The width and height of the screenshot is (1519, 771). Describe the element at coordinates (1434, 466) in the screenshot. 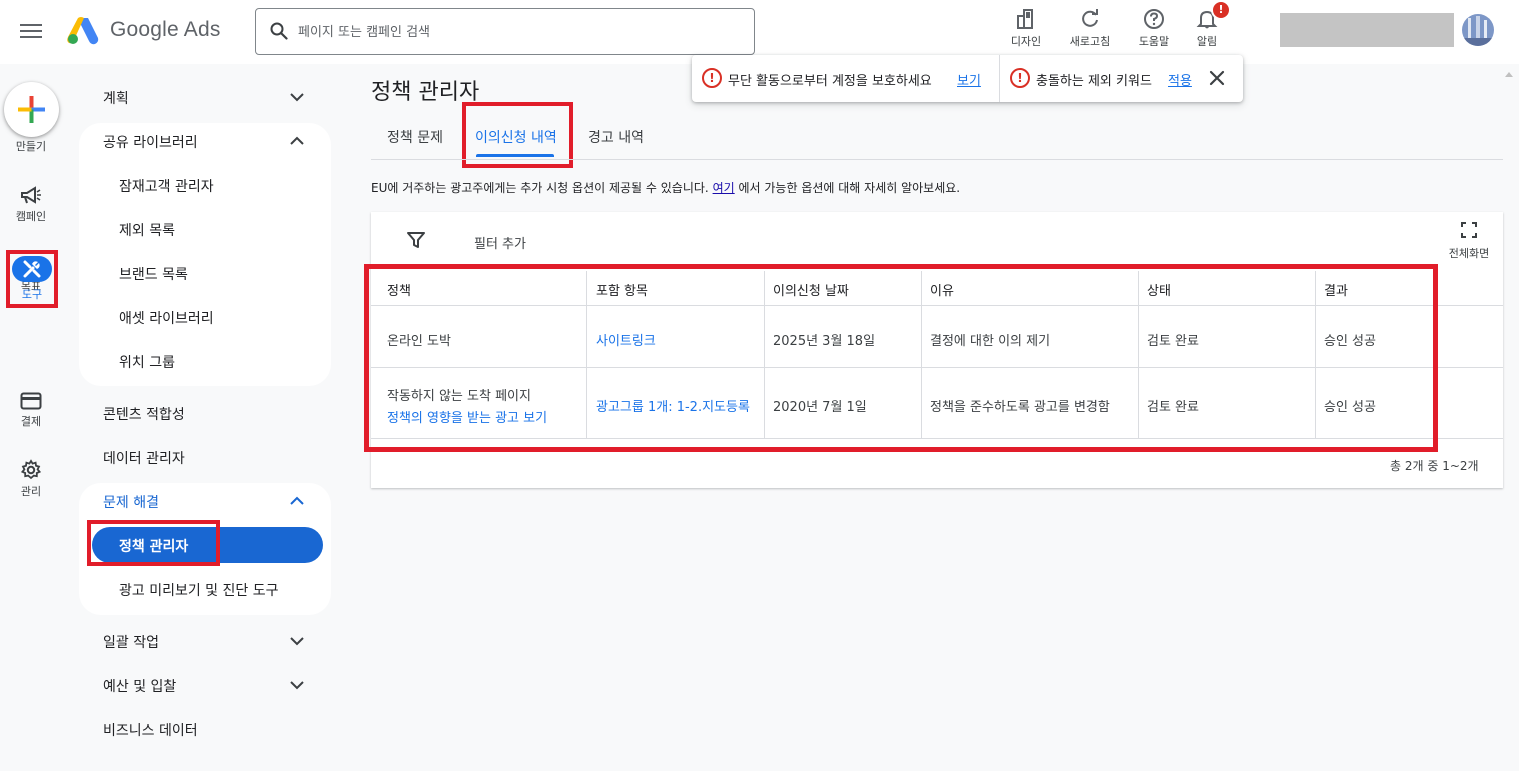

I see `pagination-summary: 총 2개 중 1~2개` at that location.